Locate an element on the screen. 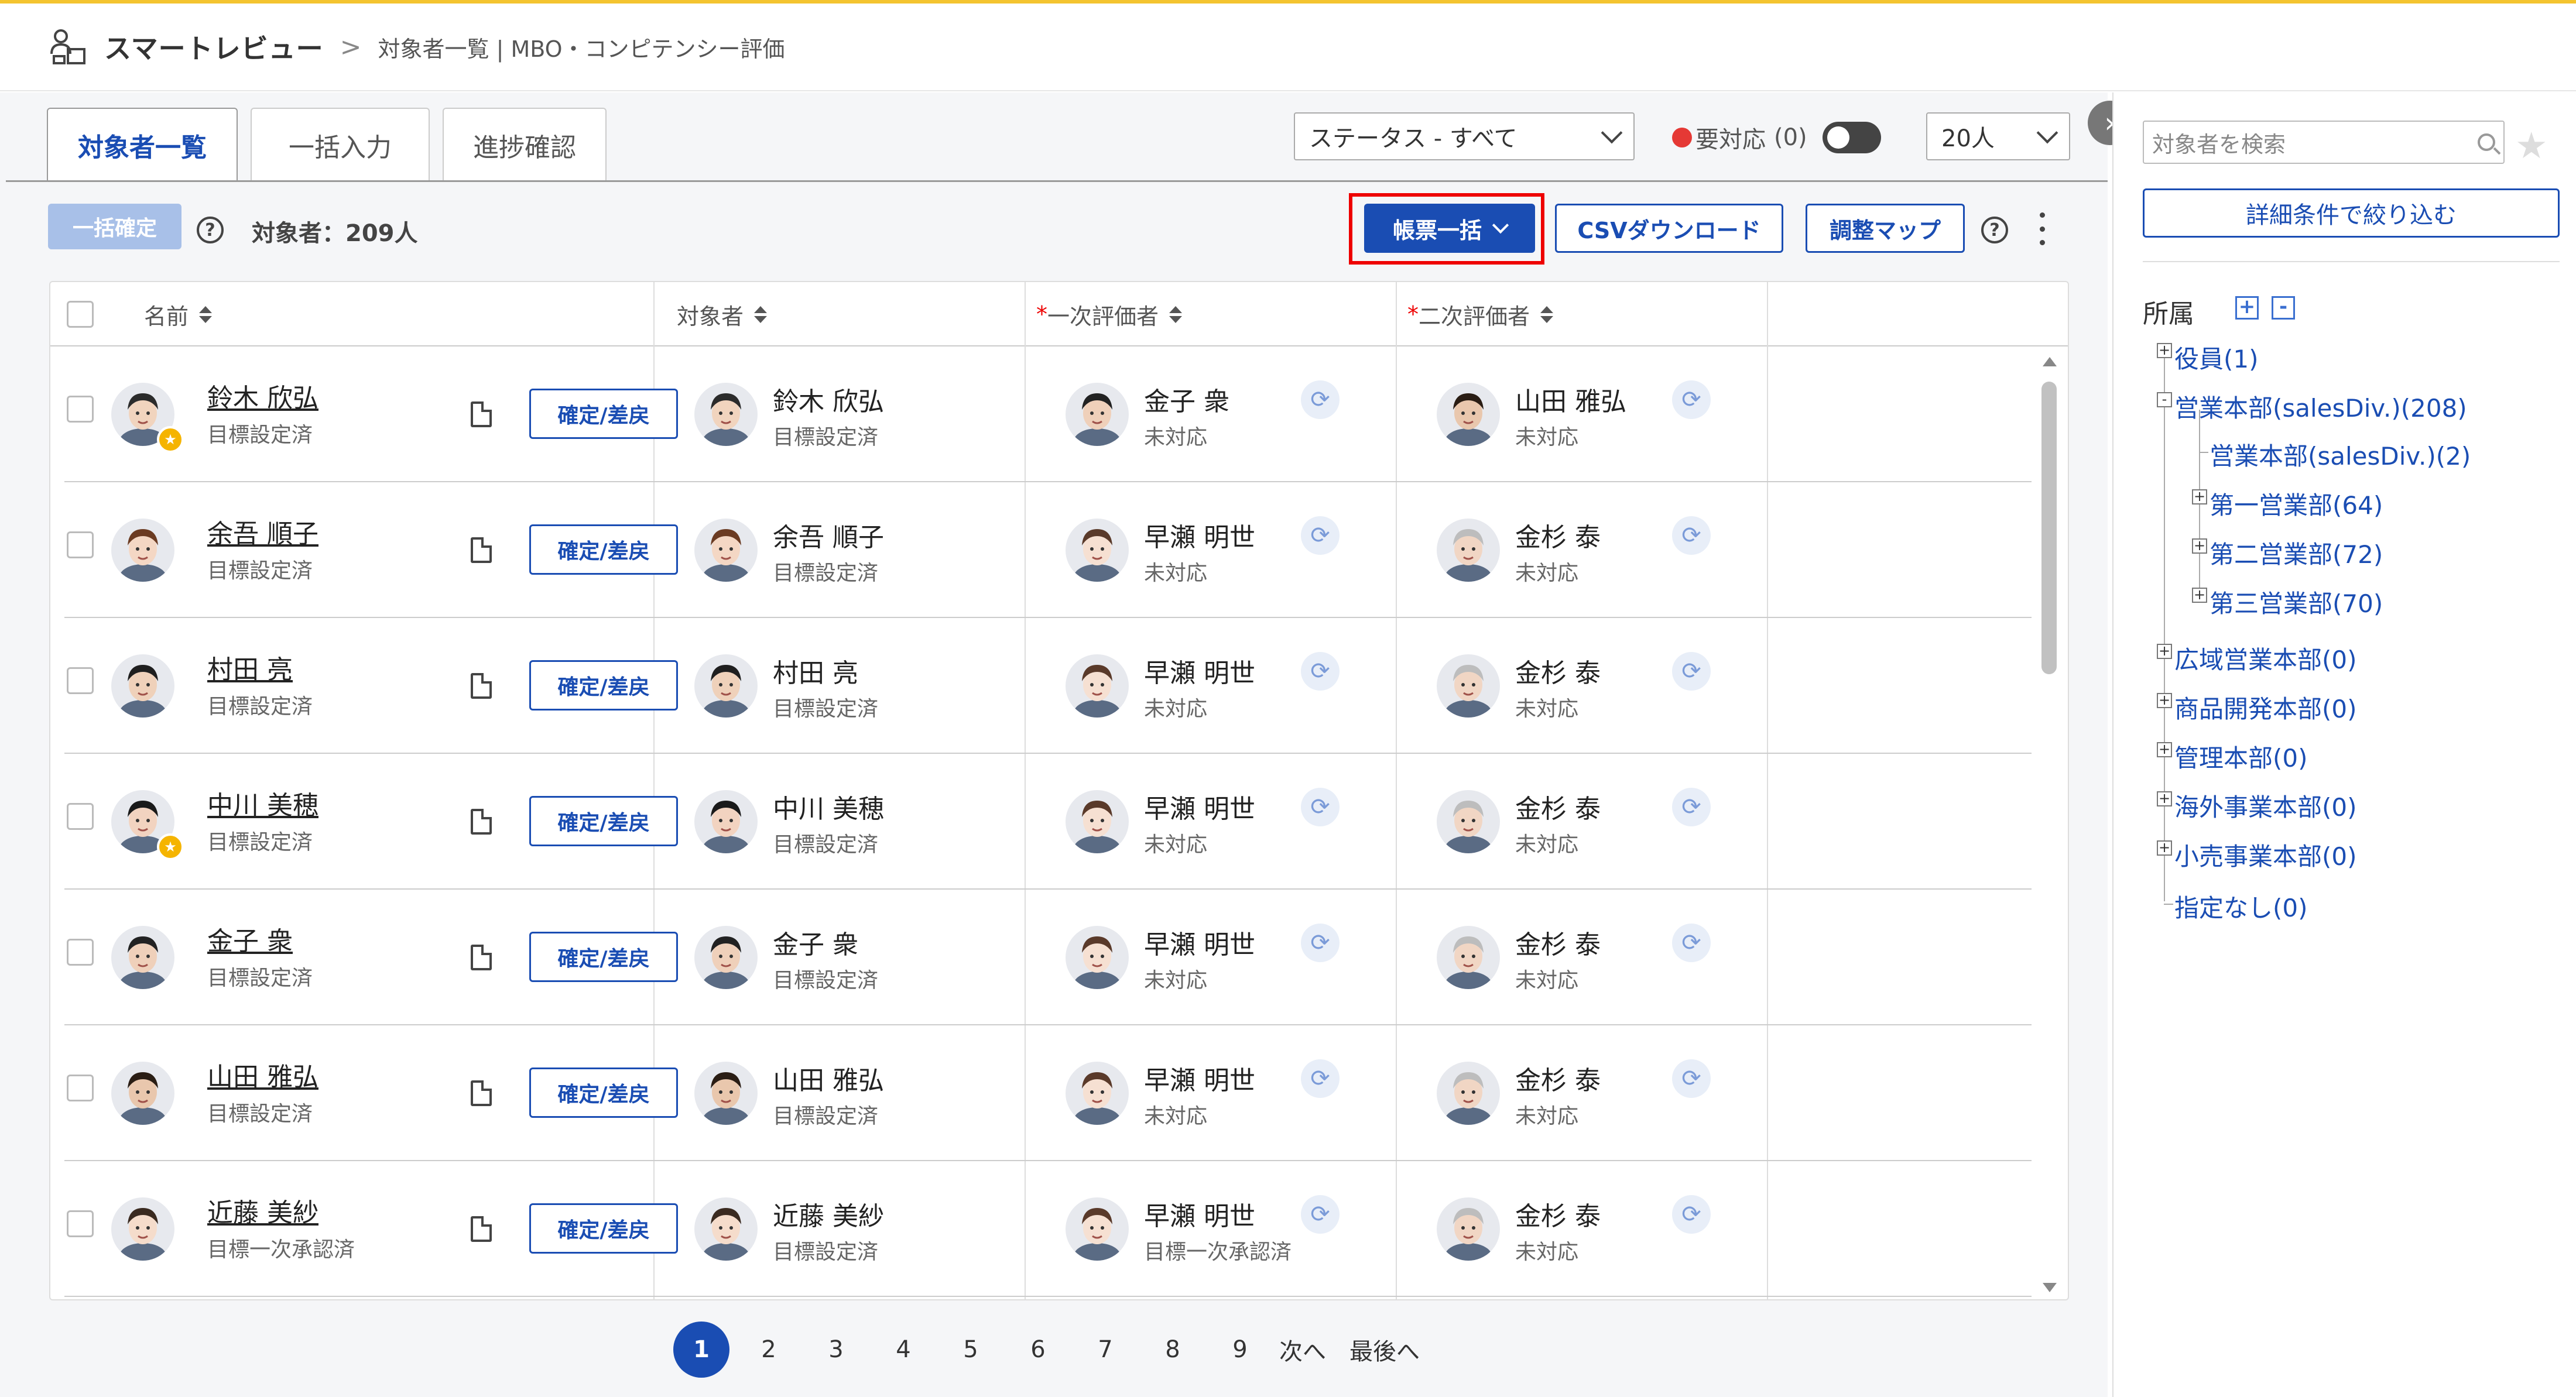  subject-name-link: 金子 衆 is located at coordinates (250, 938).